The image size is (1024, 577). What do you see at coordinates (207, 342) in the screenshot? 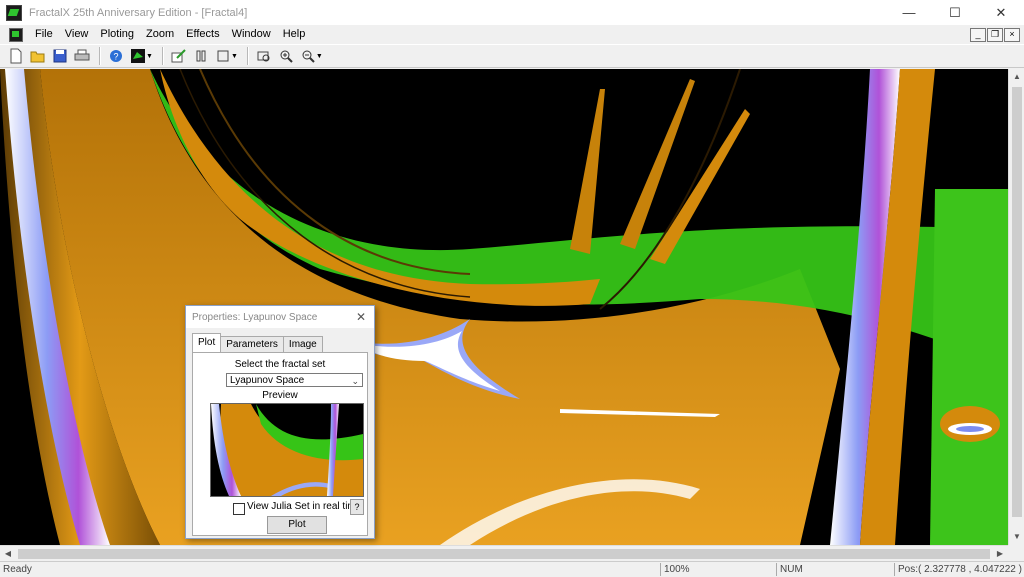
I see `tab-plot: Plot` at bounding box center [207, 342].